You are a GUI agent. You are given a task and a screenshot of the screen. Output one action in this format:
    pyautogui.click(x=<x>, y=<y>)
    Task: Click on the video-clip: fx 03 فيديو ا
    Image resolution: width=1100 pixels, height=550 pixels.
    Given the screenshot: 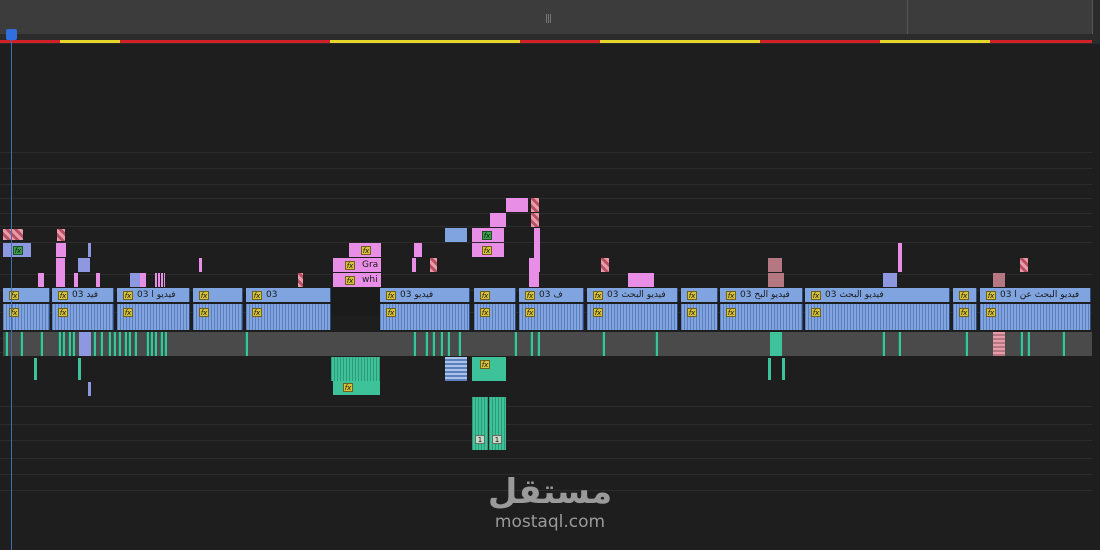 What is the action you would take?
    pyautogui.click(x=153, y=295)
    